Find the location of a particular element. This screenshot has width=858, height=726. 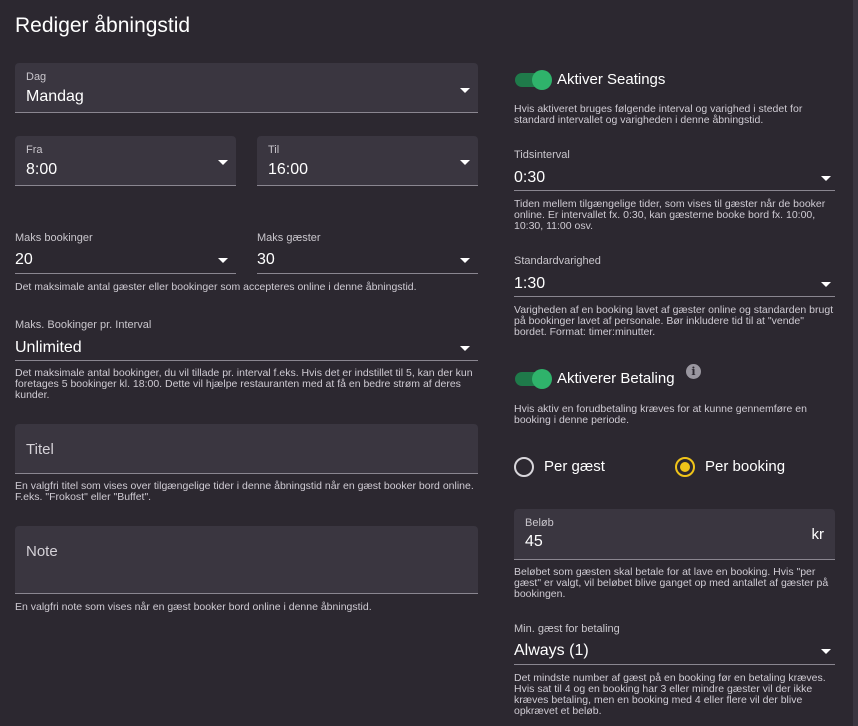

tidsinterval-select: Tidsinterval 0:30 is located at coordinates (674, 170).